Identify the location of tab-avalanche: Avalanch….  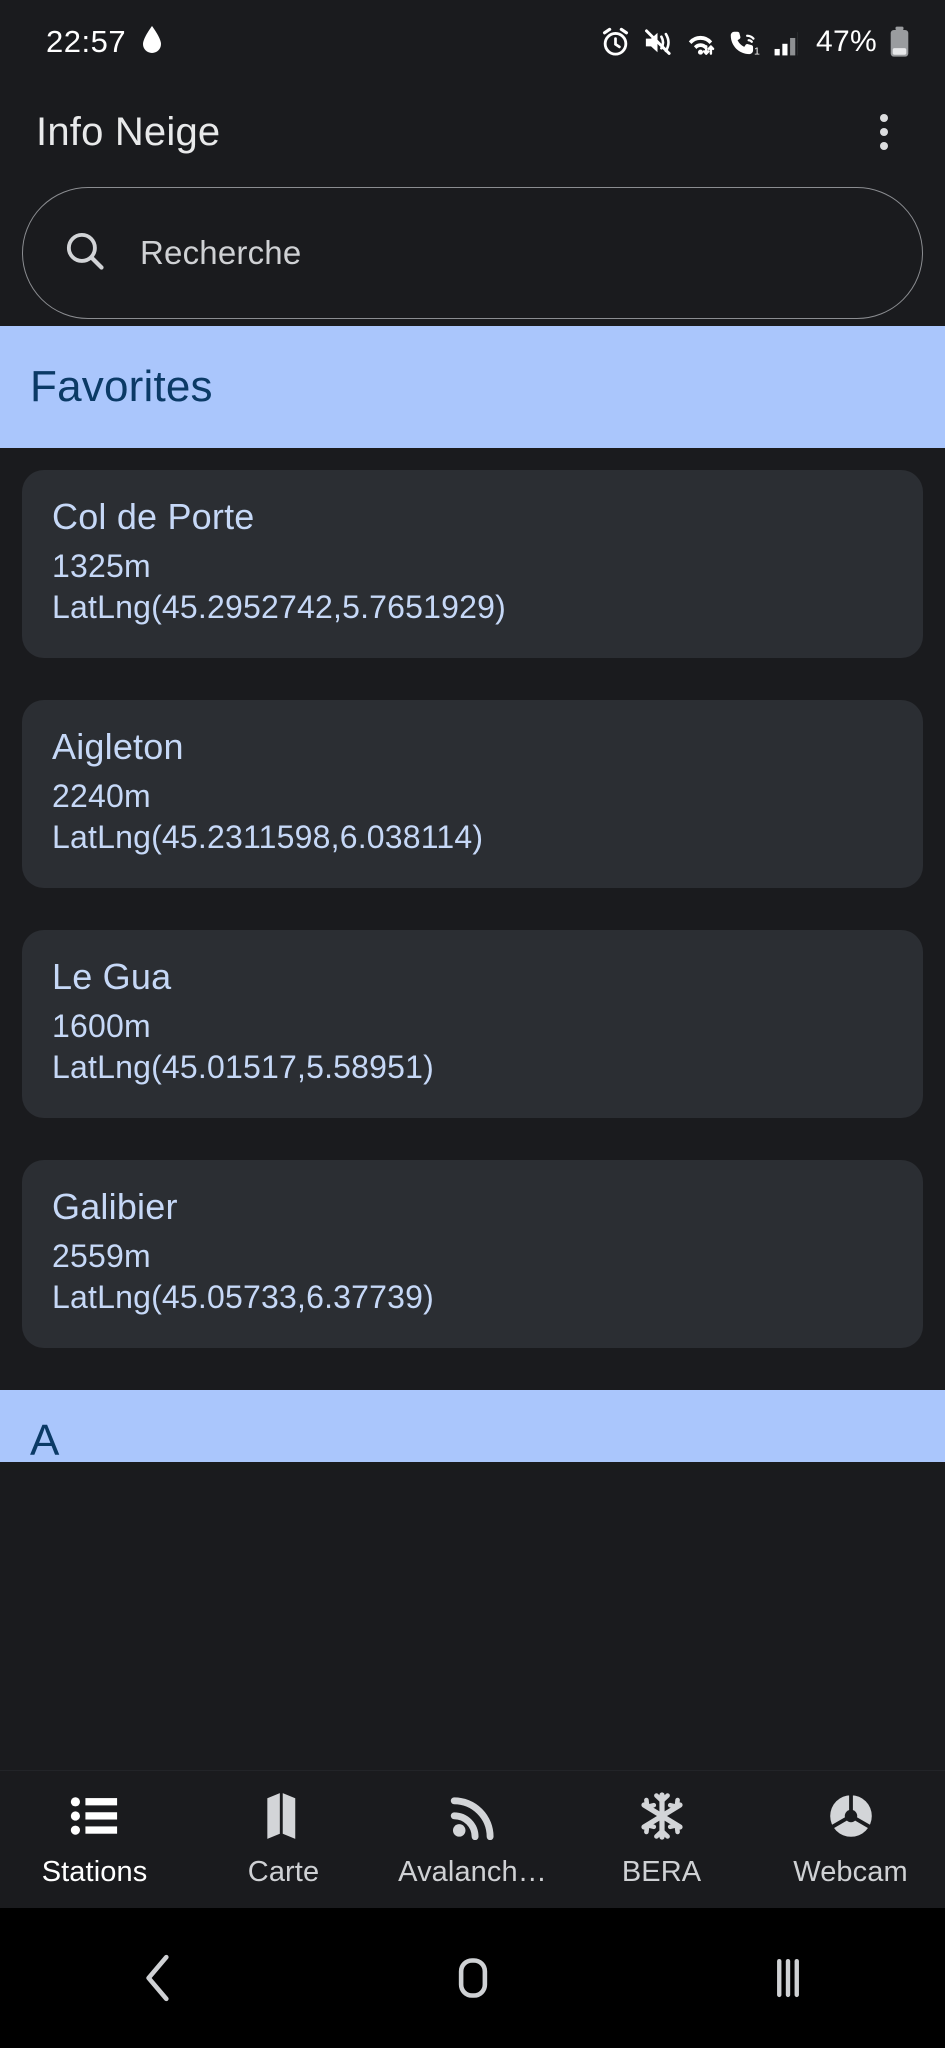
(472, 1839).